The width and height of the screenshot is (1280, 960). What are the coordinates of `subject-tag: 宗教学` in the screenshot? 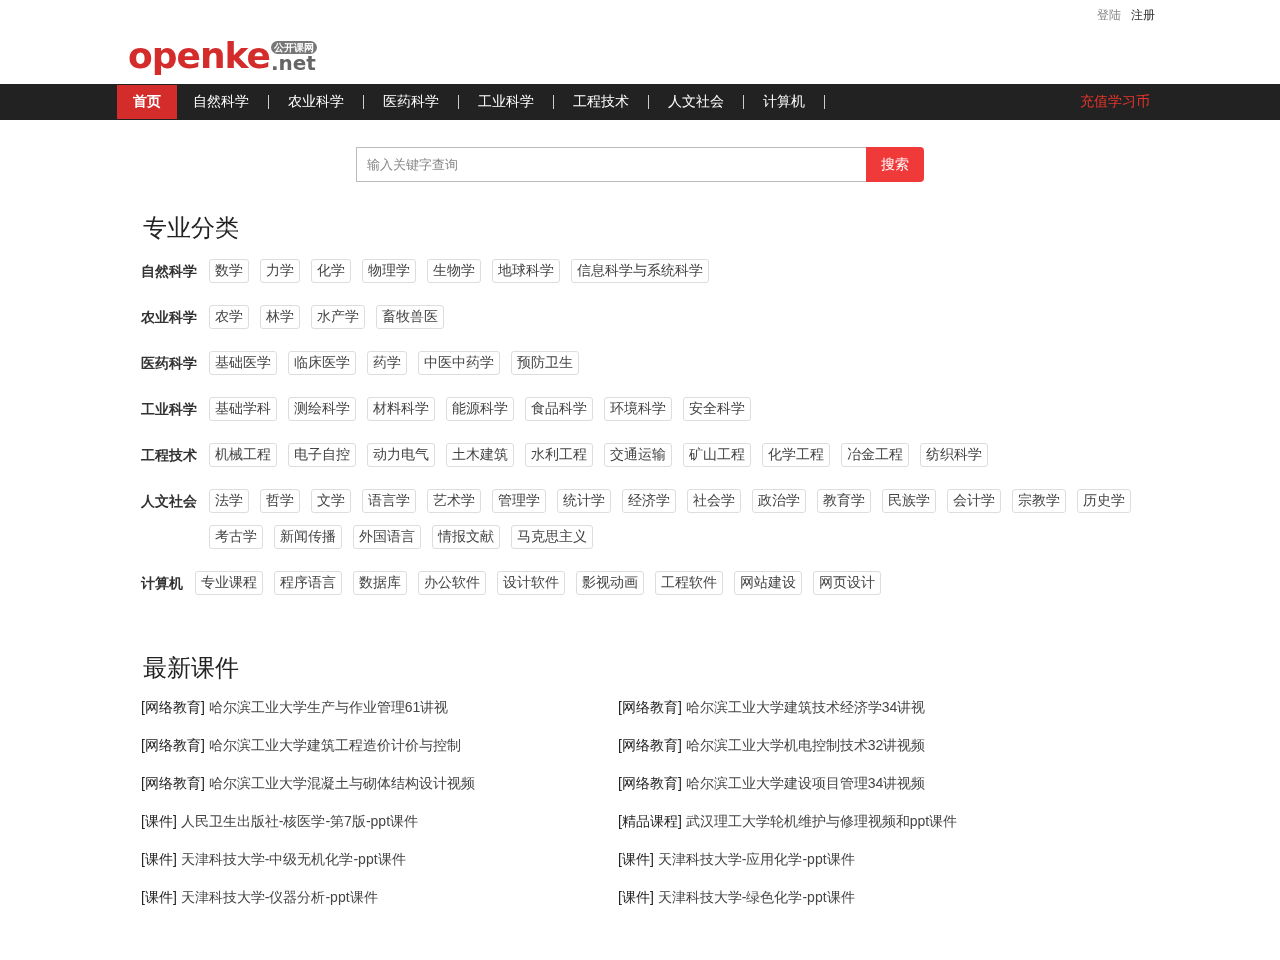 It's located at (1039, 501).